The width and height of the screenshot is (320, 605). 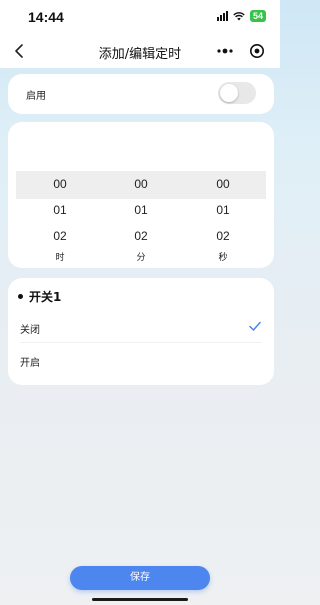 I want to click on enable-toggle, so click(x=237, y=93).